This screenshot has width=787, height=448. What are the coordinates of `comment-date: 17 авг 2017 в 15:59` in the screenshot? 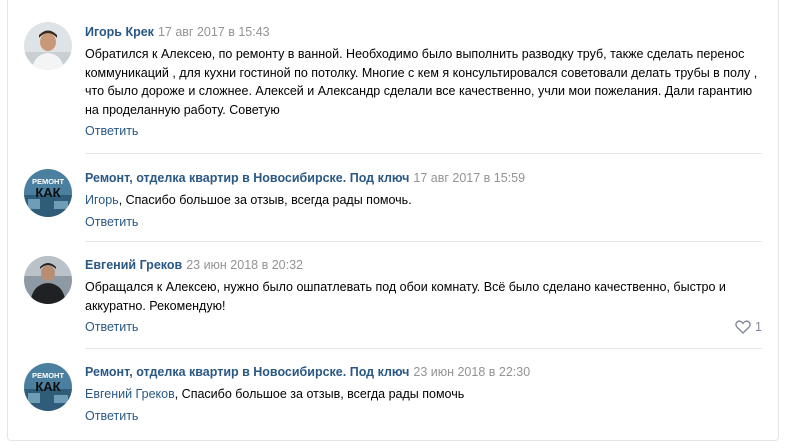 It's located at (469, 178).